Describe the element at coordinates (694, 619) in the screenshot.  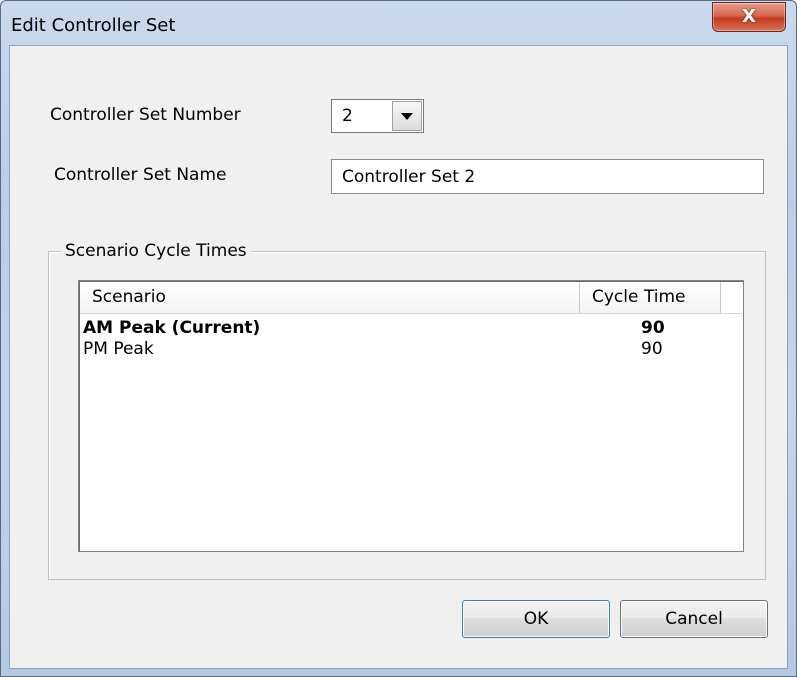
I see `cancel-button: Cancel` at that location.